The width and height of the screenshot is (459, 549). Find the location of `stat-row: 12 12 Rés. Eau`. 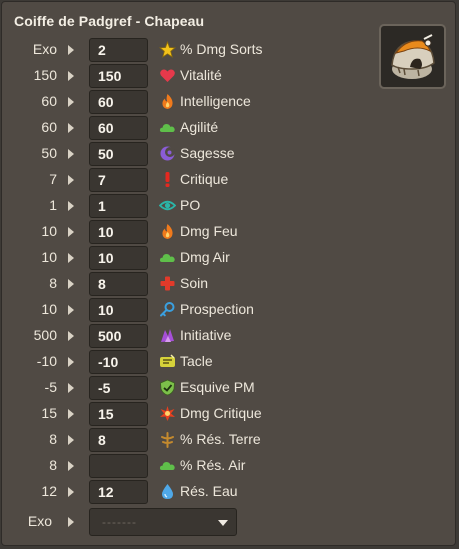

stat-row: 12 12 Rés. Eau is located at coordinates (187, 492).